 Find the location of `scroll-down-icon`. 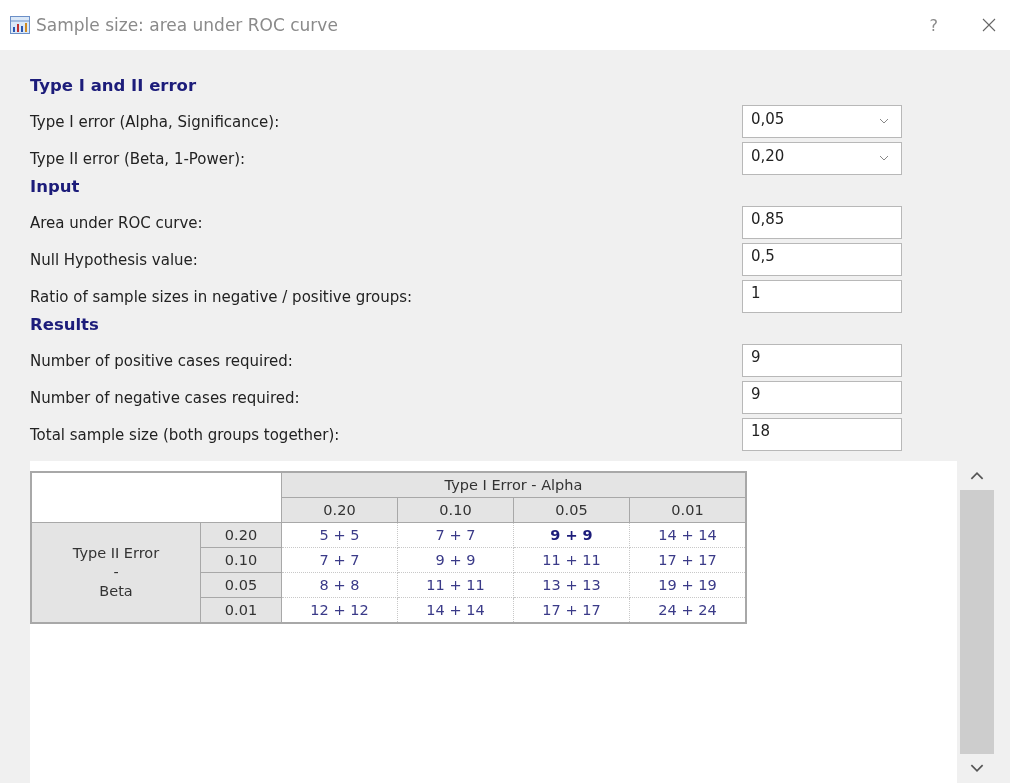

scroll-down-icon is located at coordinates (977, 768).